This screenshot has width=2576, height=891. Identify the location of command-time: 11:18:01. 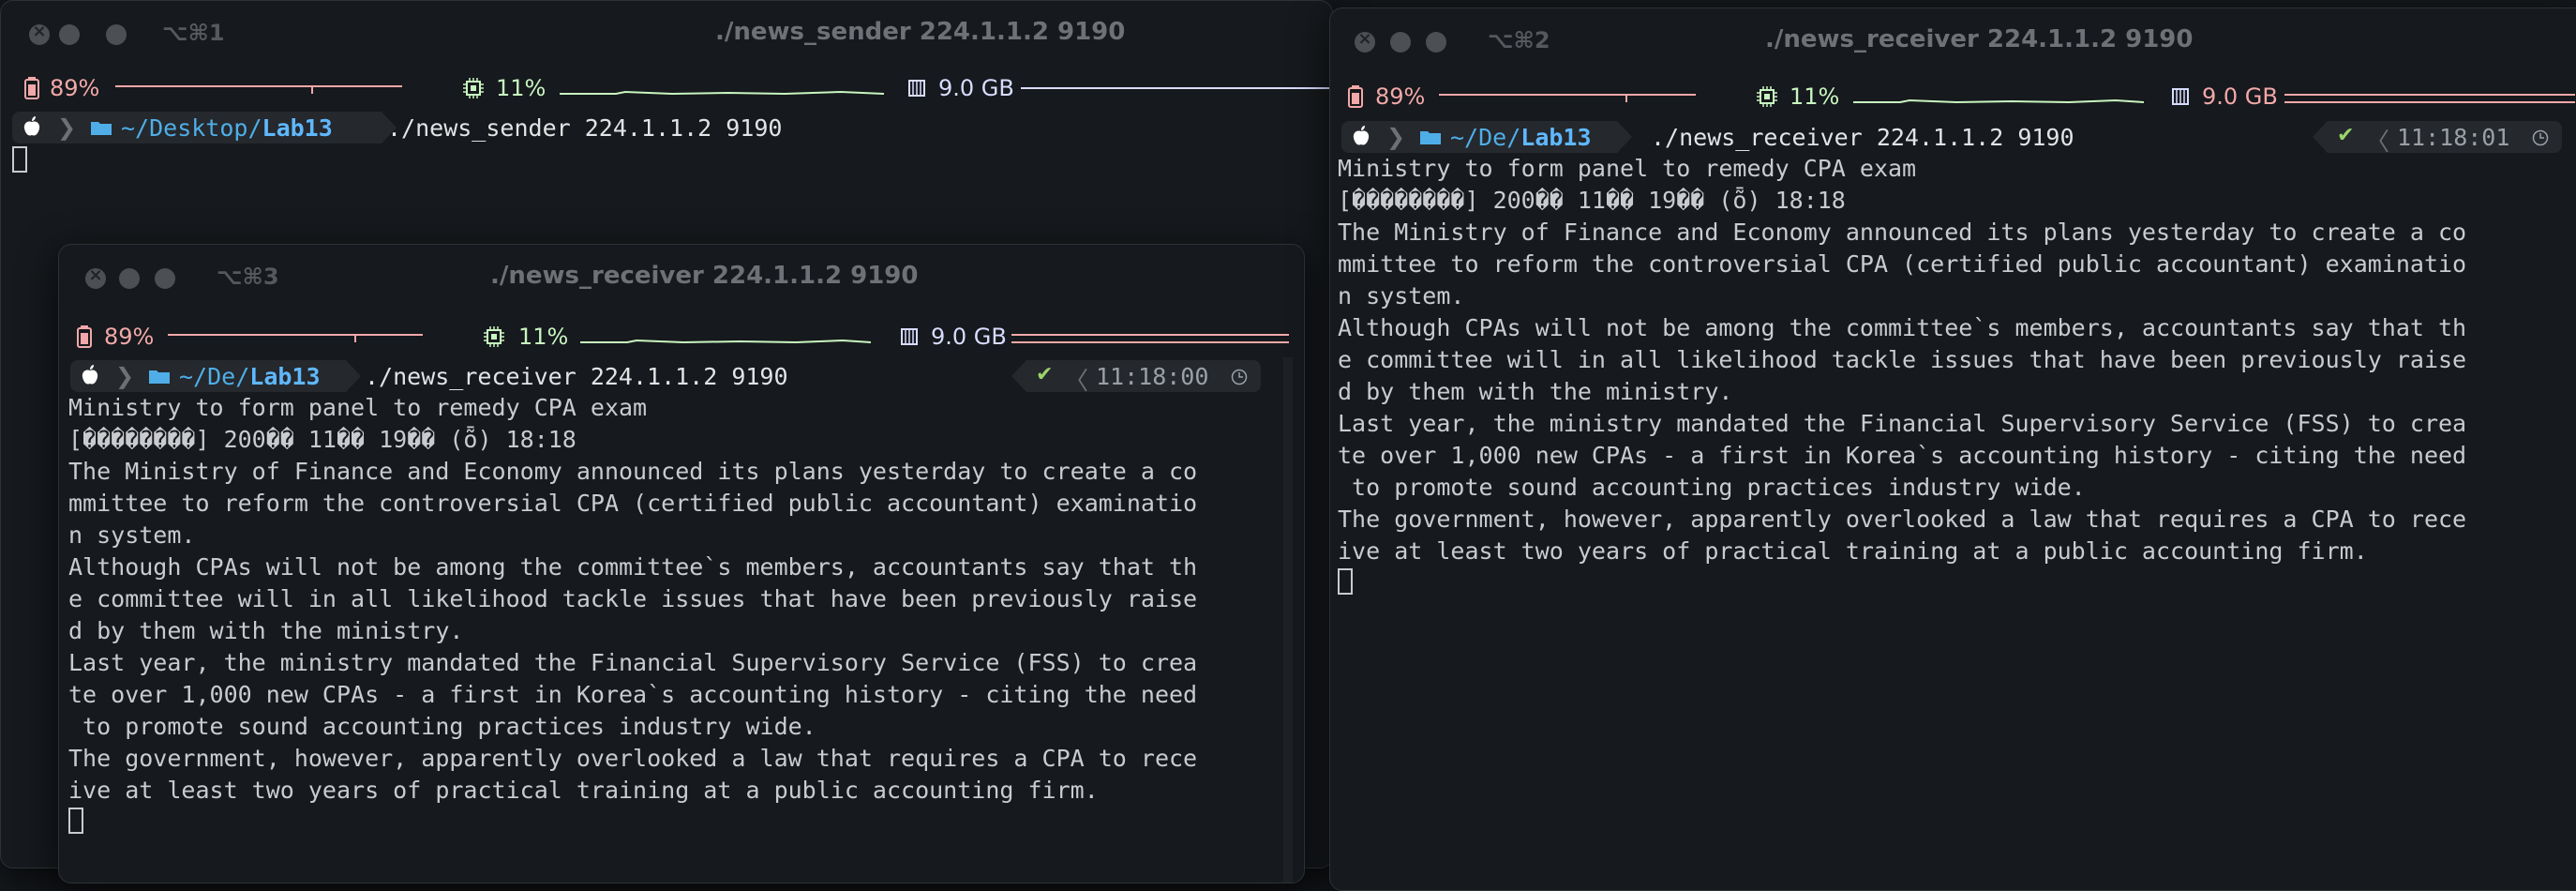
(2453, 137).